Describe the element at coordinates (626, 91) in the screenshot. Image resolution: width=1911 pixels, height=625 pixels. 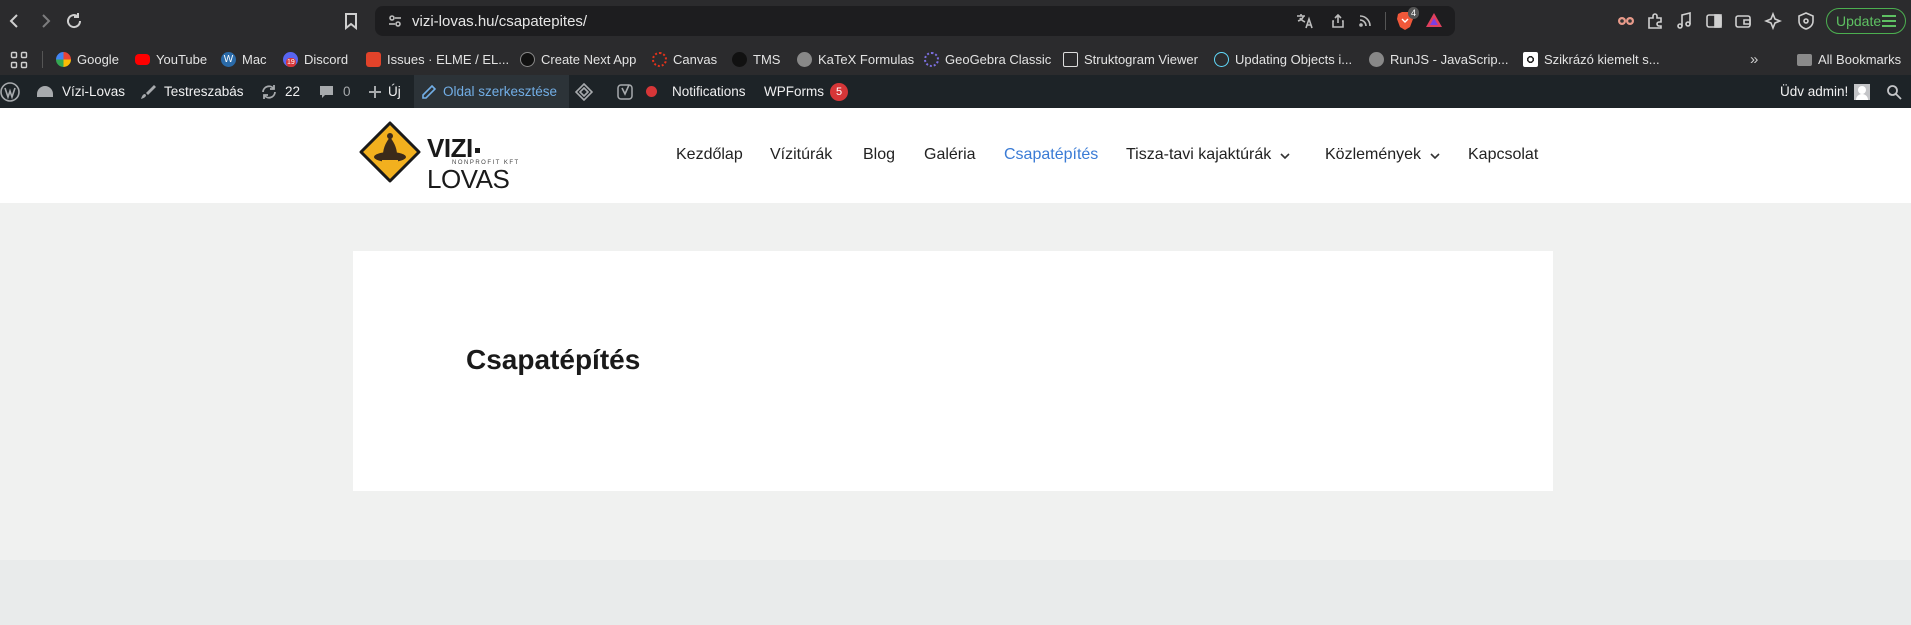
I see `yoast-seo-icon` at that location.